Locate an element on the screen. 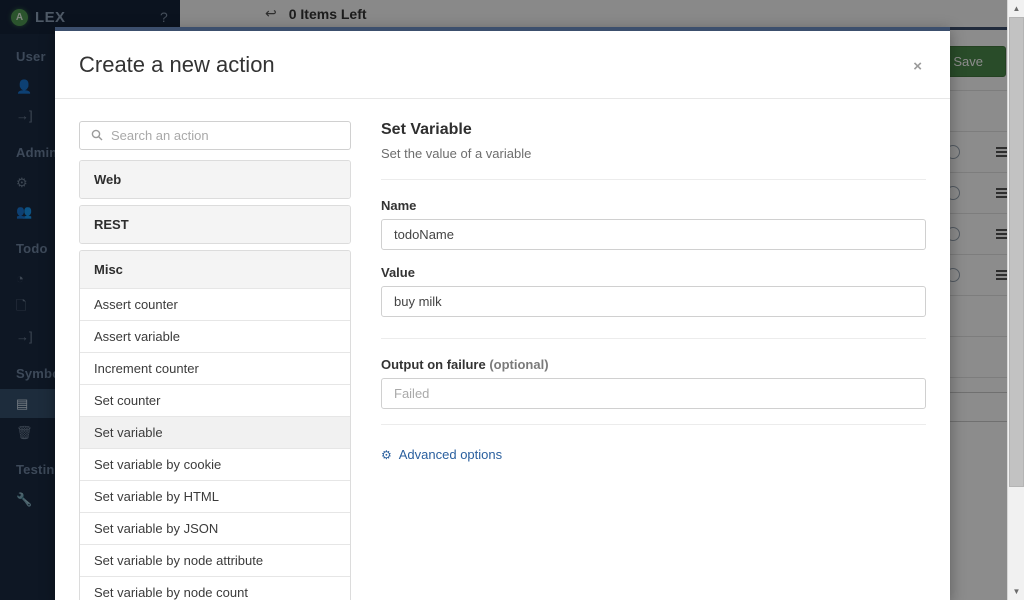 The height and width of the screenshot is (600, 1024). scrollbar-thumb is located at coordinates (1016, 252).